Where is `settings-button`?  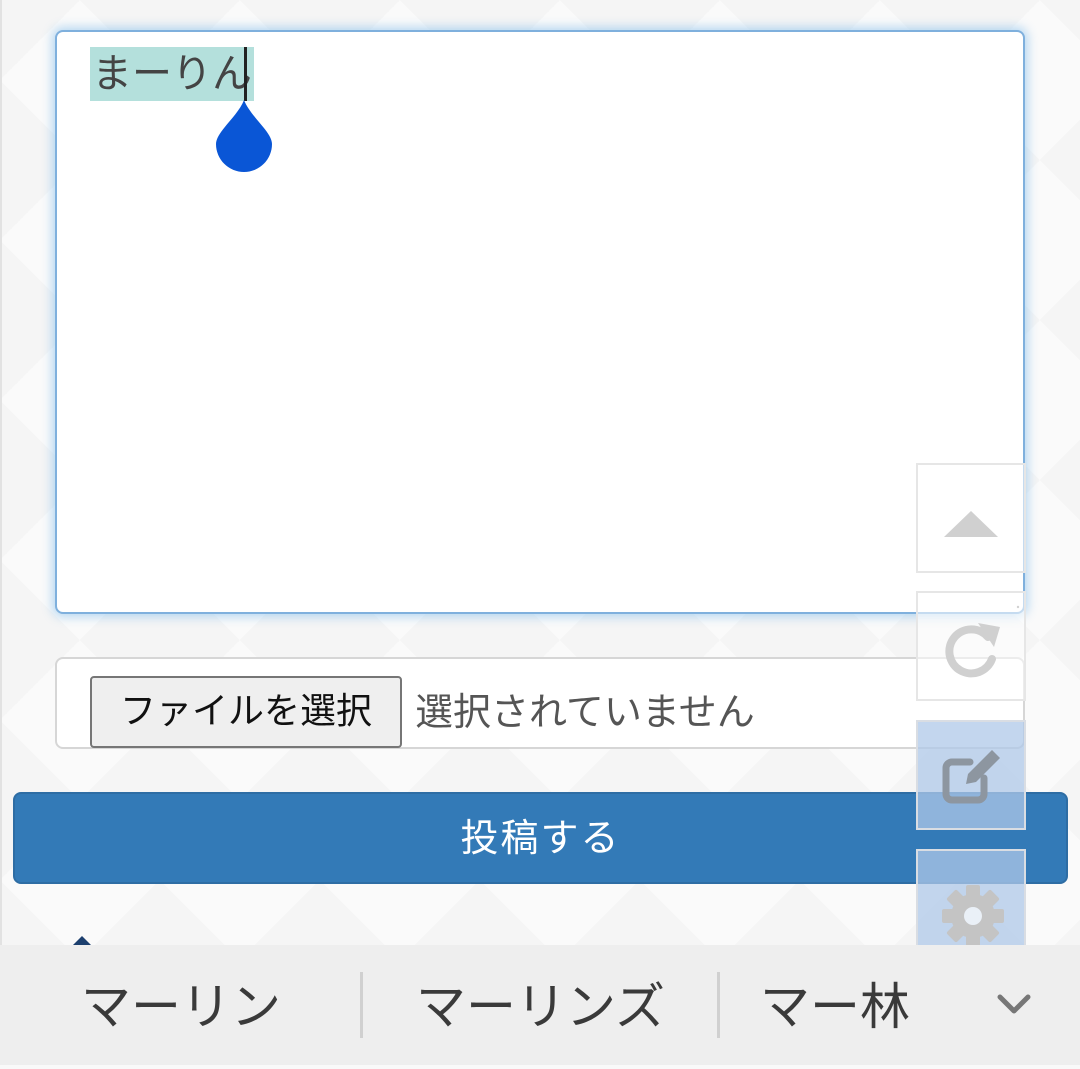
settings-button is located at coordinates (971, 904).